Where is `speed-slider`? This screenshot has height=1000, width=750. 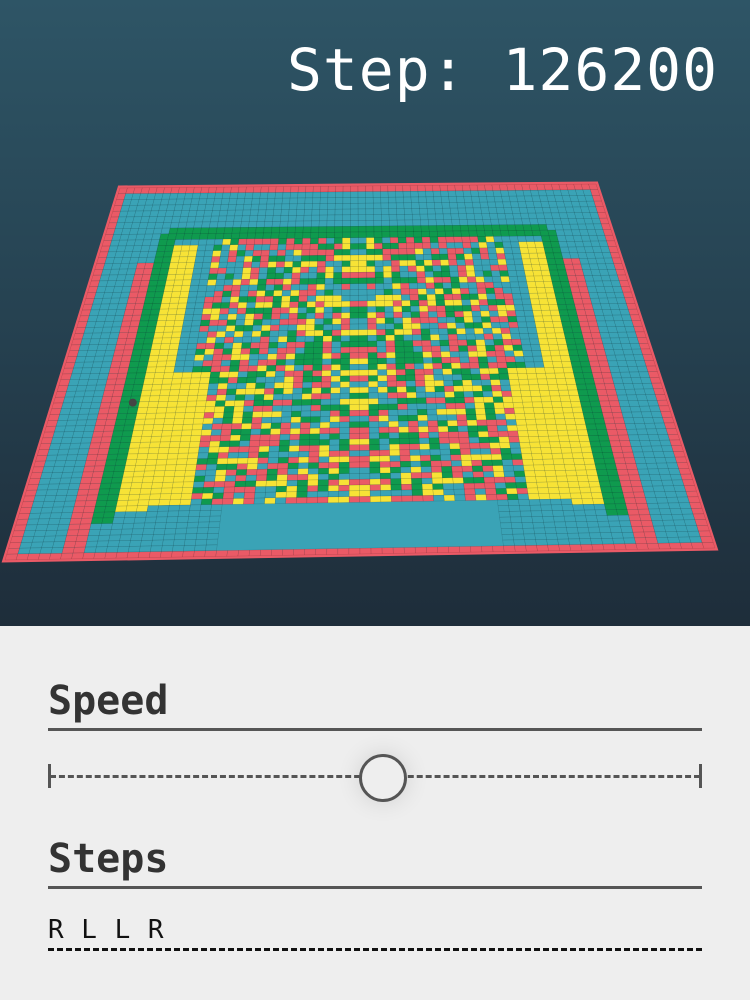 speed-slider is located at coordinates (375, 778).